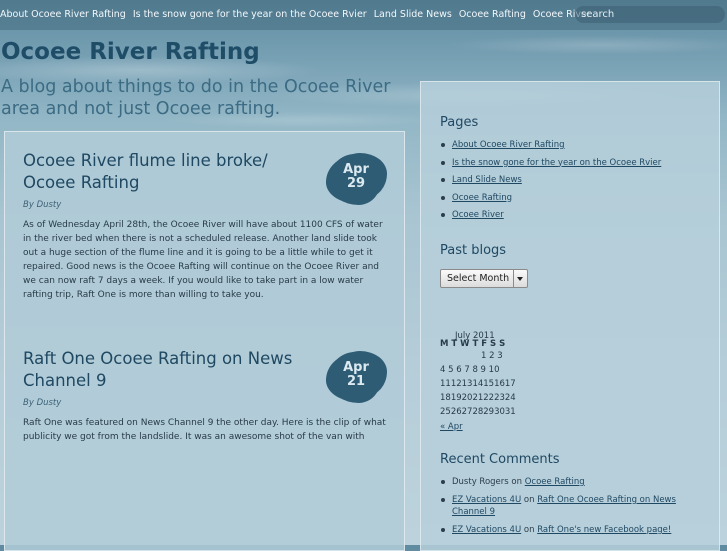  I want to click on comment-author: Dusty Rogers, so click(480, 482).